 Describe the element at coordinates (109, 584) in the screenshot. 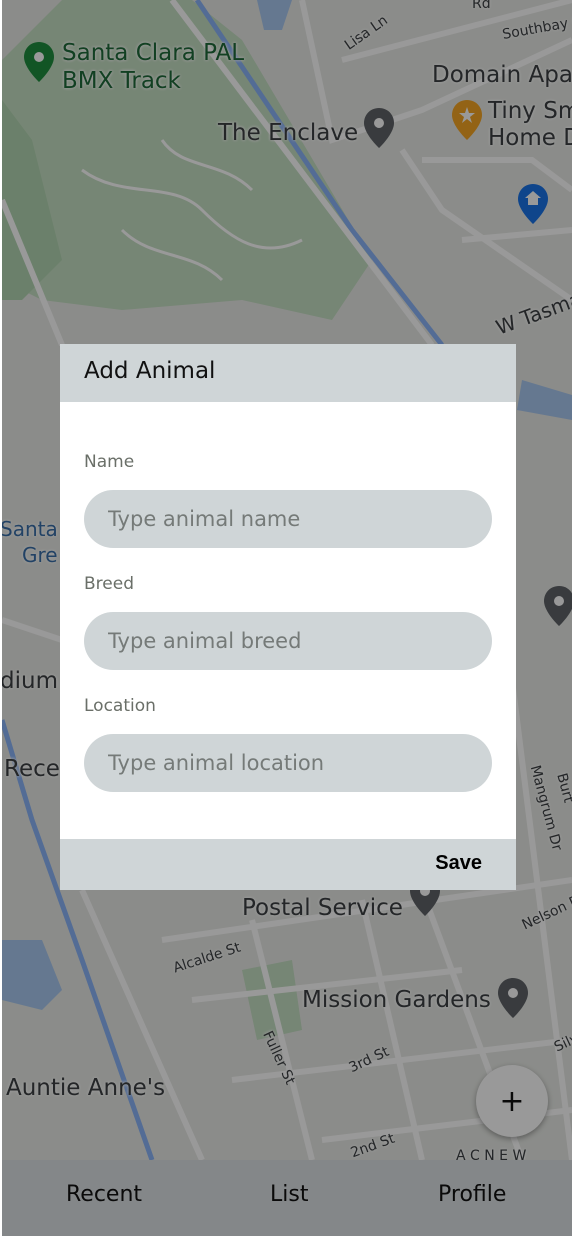

I see `breed-label: Breed` at that location.